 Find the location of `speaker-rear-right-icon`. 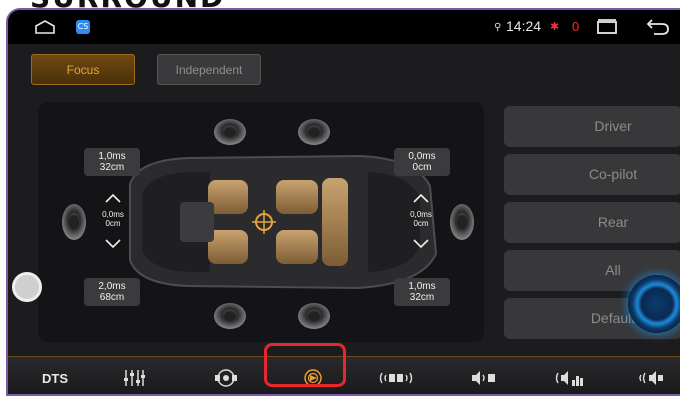

speaker-rear-right-icon is located at coordinates (314, 316).